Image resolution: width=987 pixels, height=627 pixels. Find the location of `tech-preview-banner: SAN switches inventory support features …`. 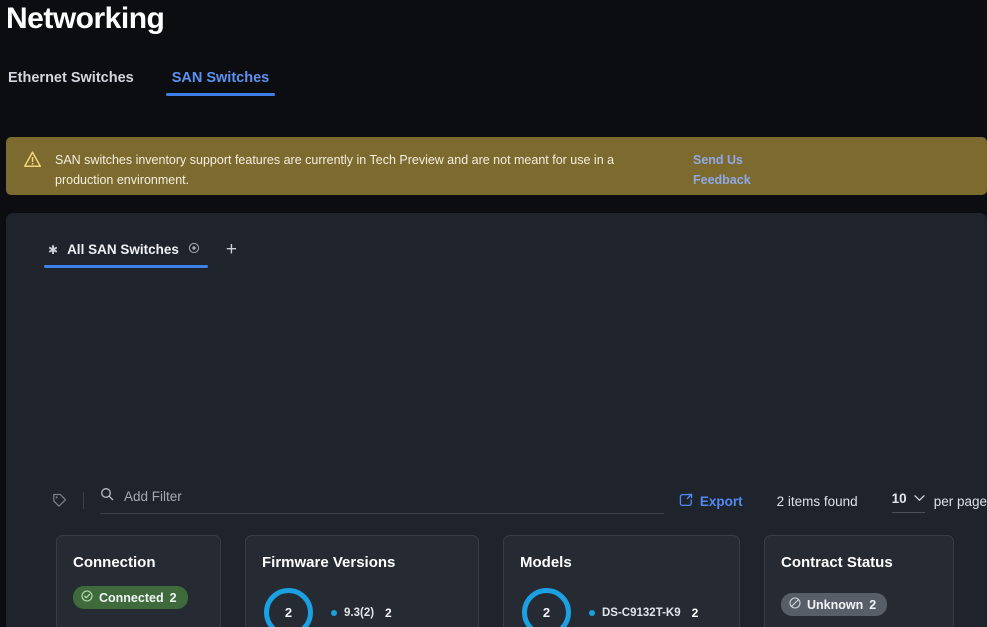

tech-preview-banner: SAN switches inventory support features … is located at coordinates (496, 166).